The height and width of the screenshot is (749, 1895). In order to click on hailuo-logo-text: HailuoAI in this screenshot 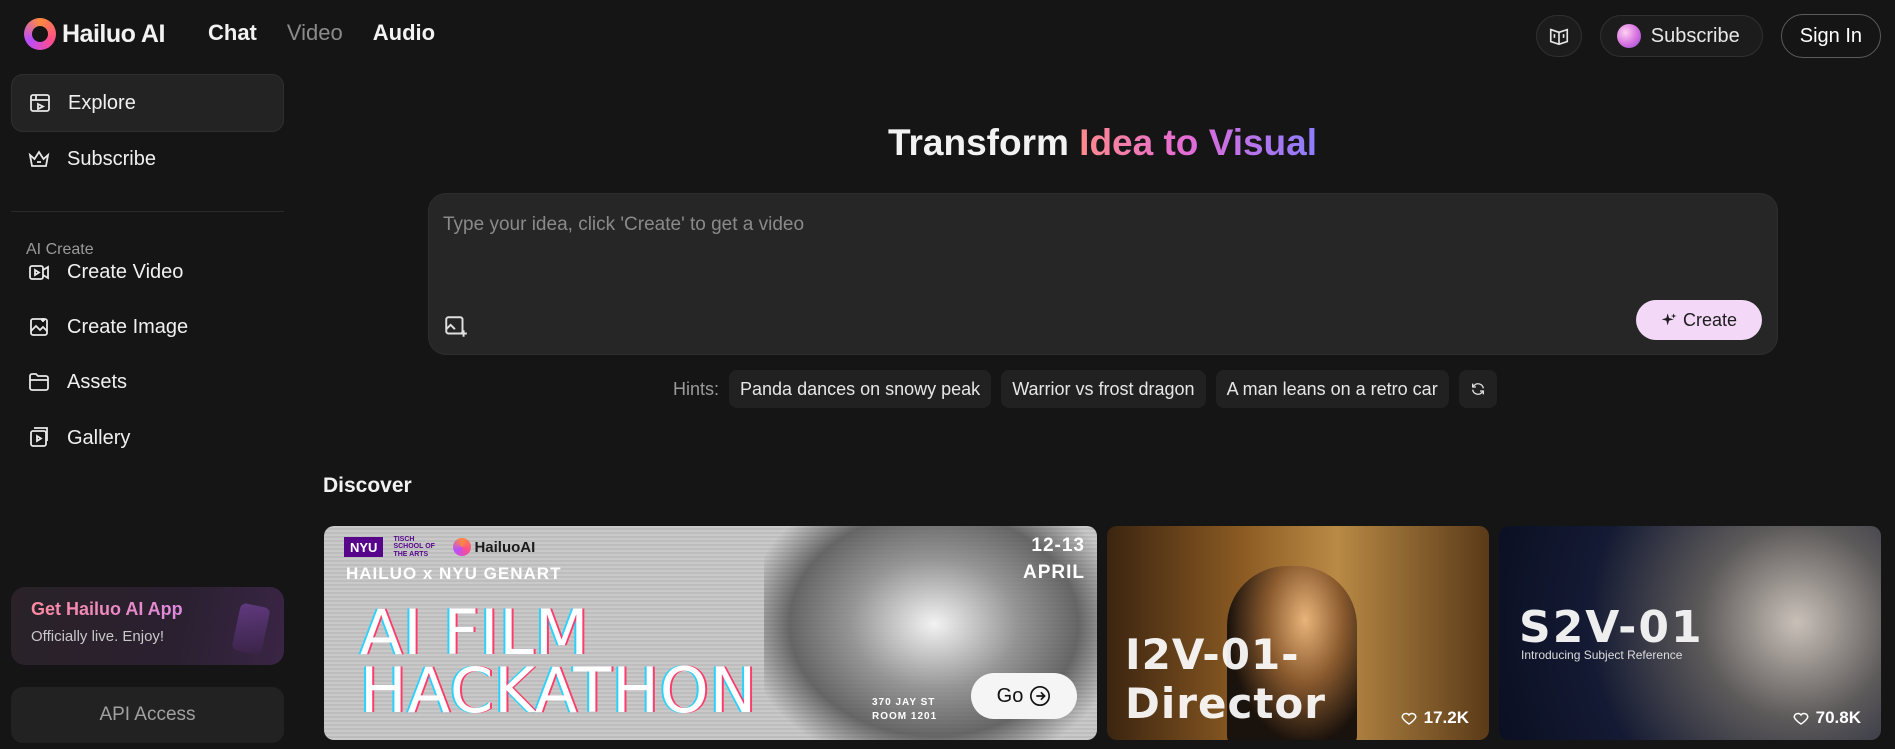, I will do `click(505, 547)`.